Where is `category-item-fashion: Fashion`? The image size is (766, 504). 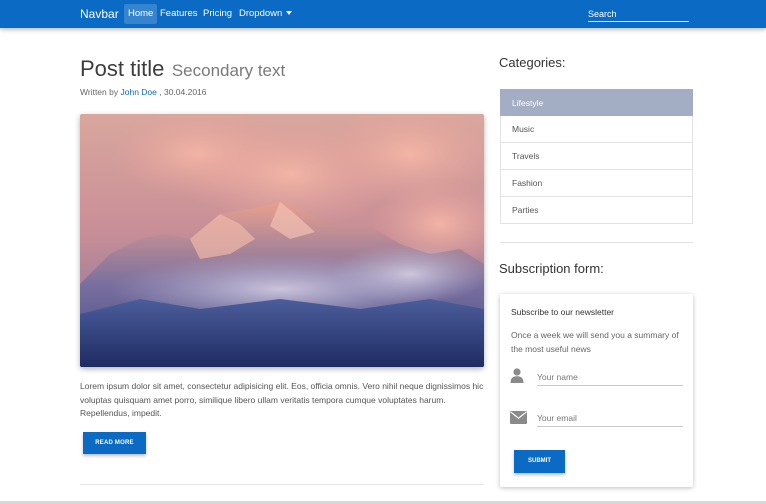 category-item-fashion: Fashion is located at coordinates (596, 183).